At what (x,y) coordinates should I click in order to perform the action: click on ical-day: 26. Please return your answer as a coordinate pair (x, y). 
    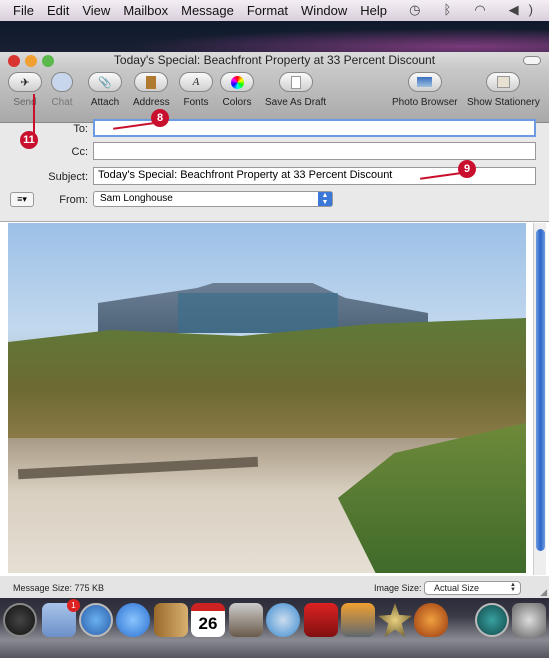
    Looking at the image, I should click on (208, 623).